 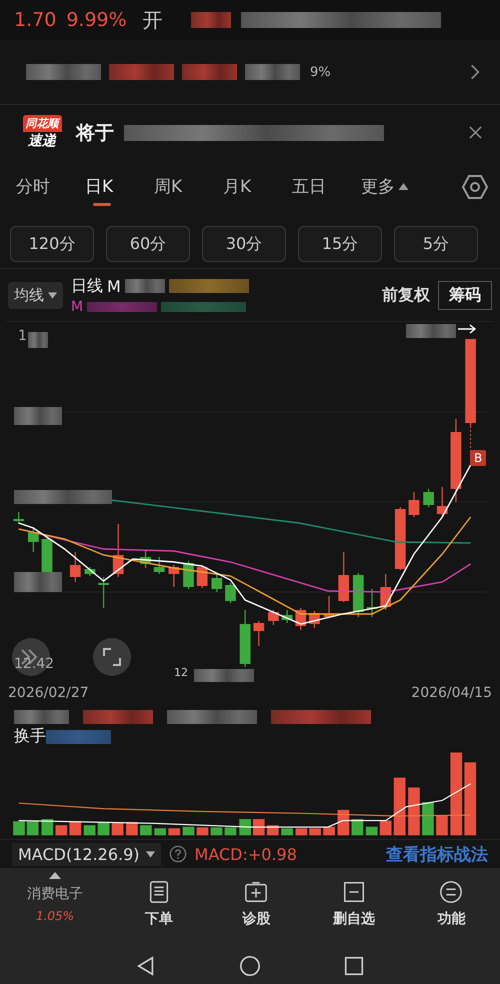 I want to click on action-button: 功能, so click(x=451, y=900).